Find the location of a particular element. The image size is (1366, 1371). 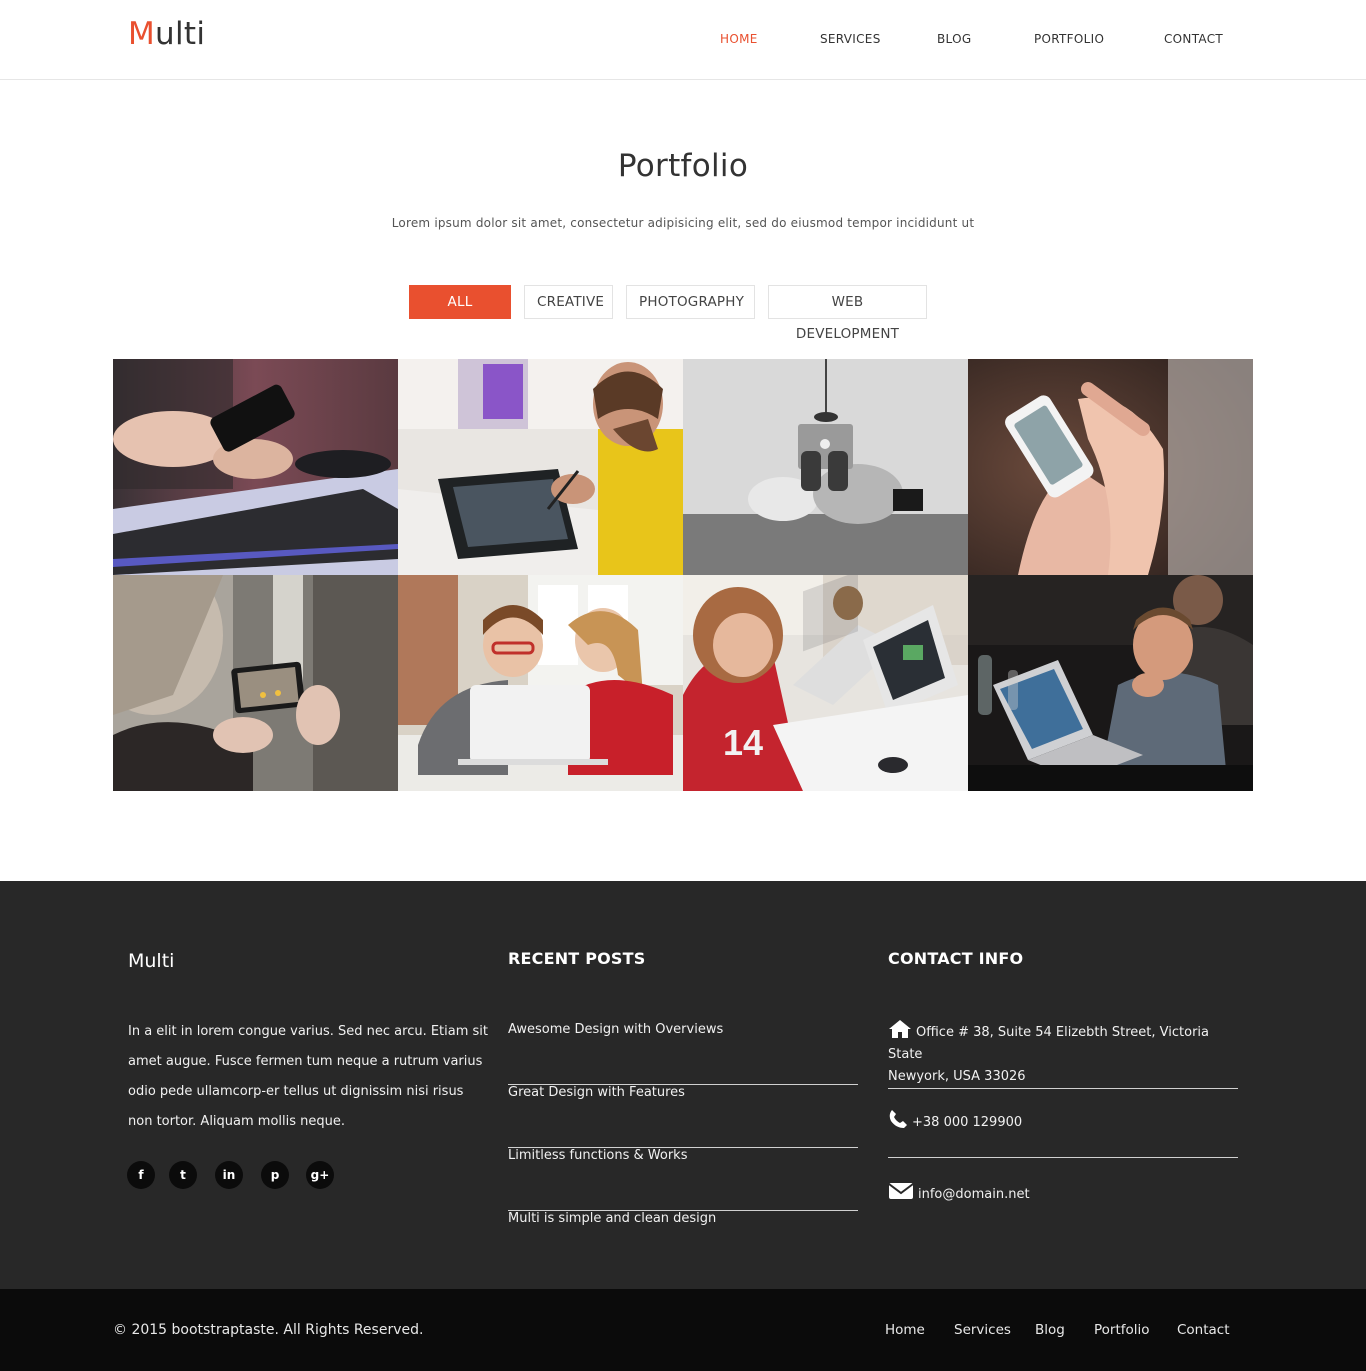

recent-post-title: Great Design with Features is located at coordinates (596, 1092).